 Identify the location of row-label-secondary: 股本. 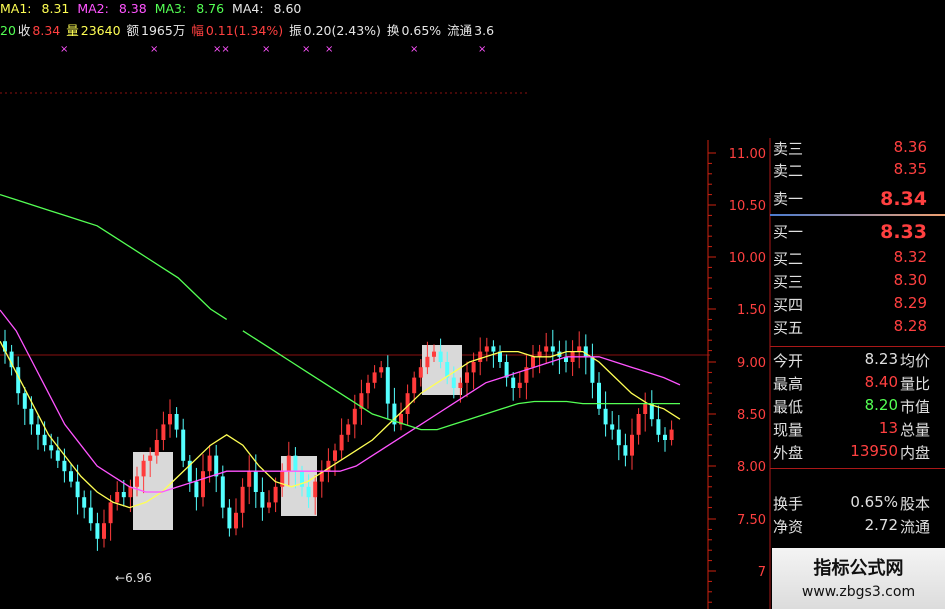
(915, 504).